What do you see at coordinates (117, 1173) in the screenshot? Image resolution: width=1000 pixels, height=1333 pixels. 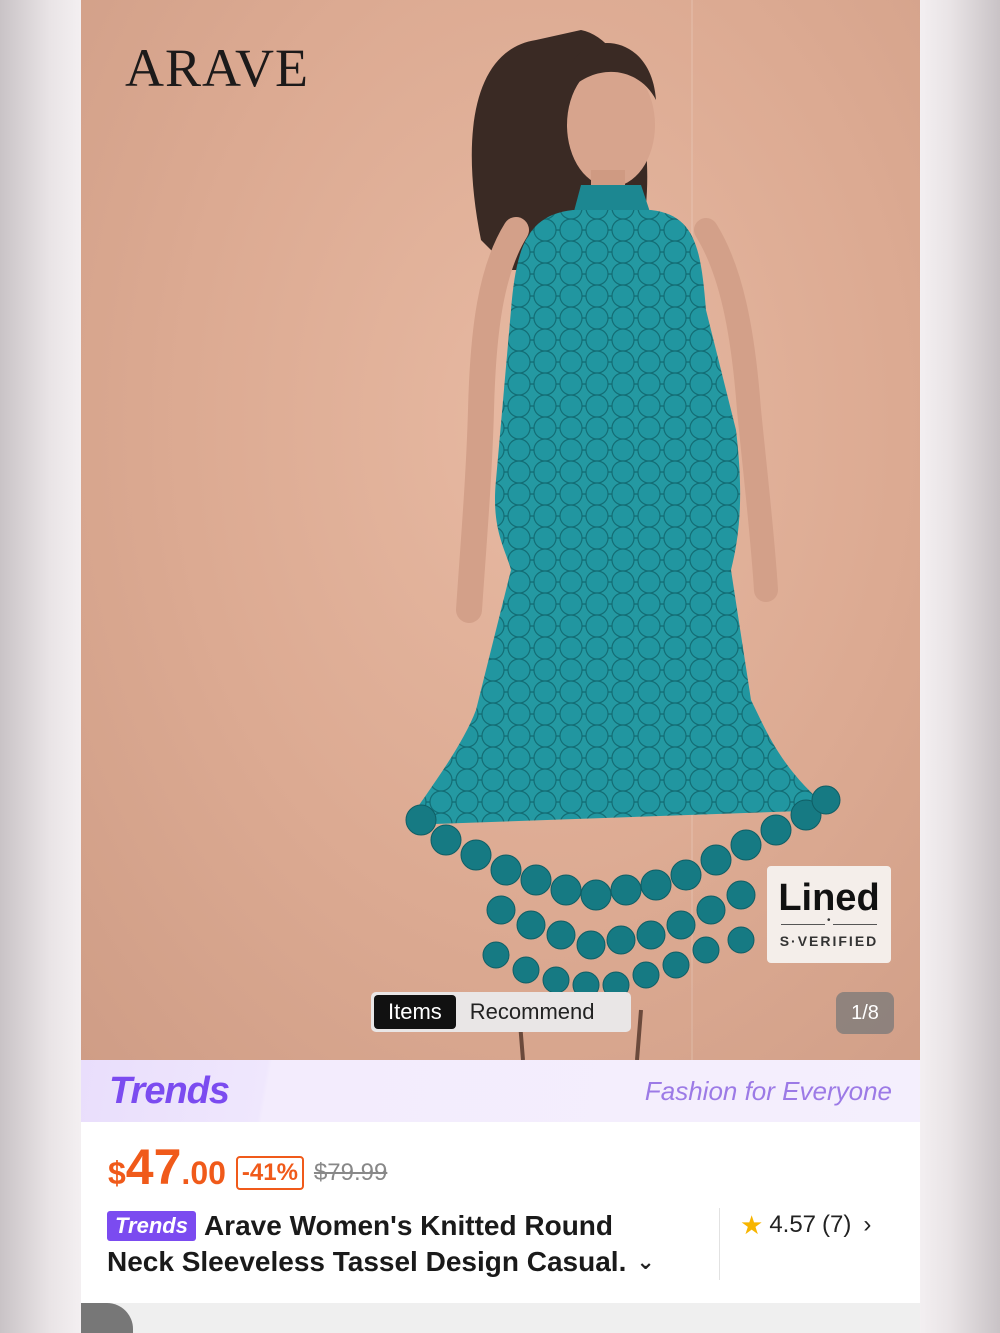 I see `price-currency: $` at bounding box center [117, 1173].